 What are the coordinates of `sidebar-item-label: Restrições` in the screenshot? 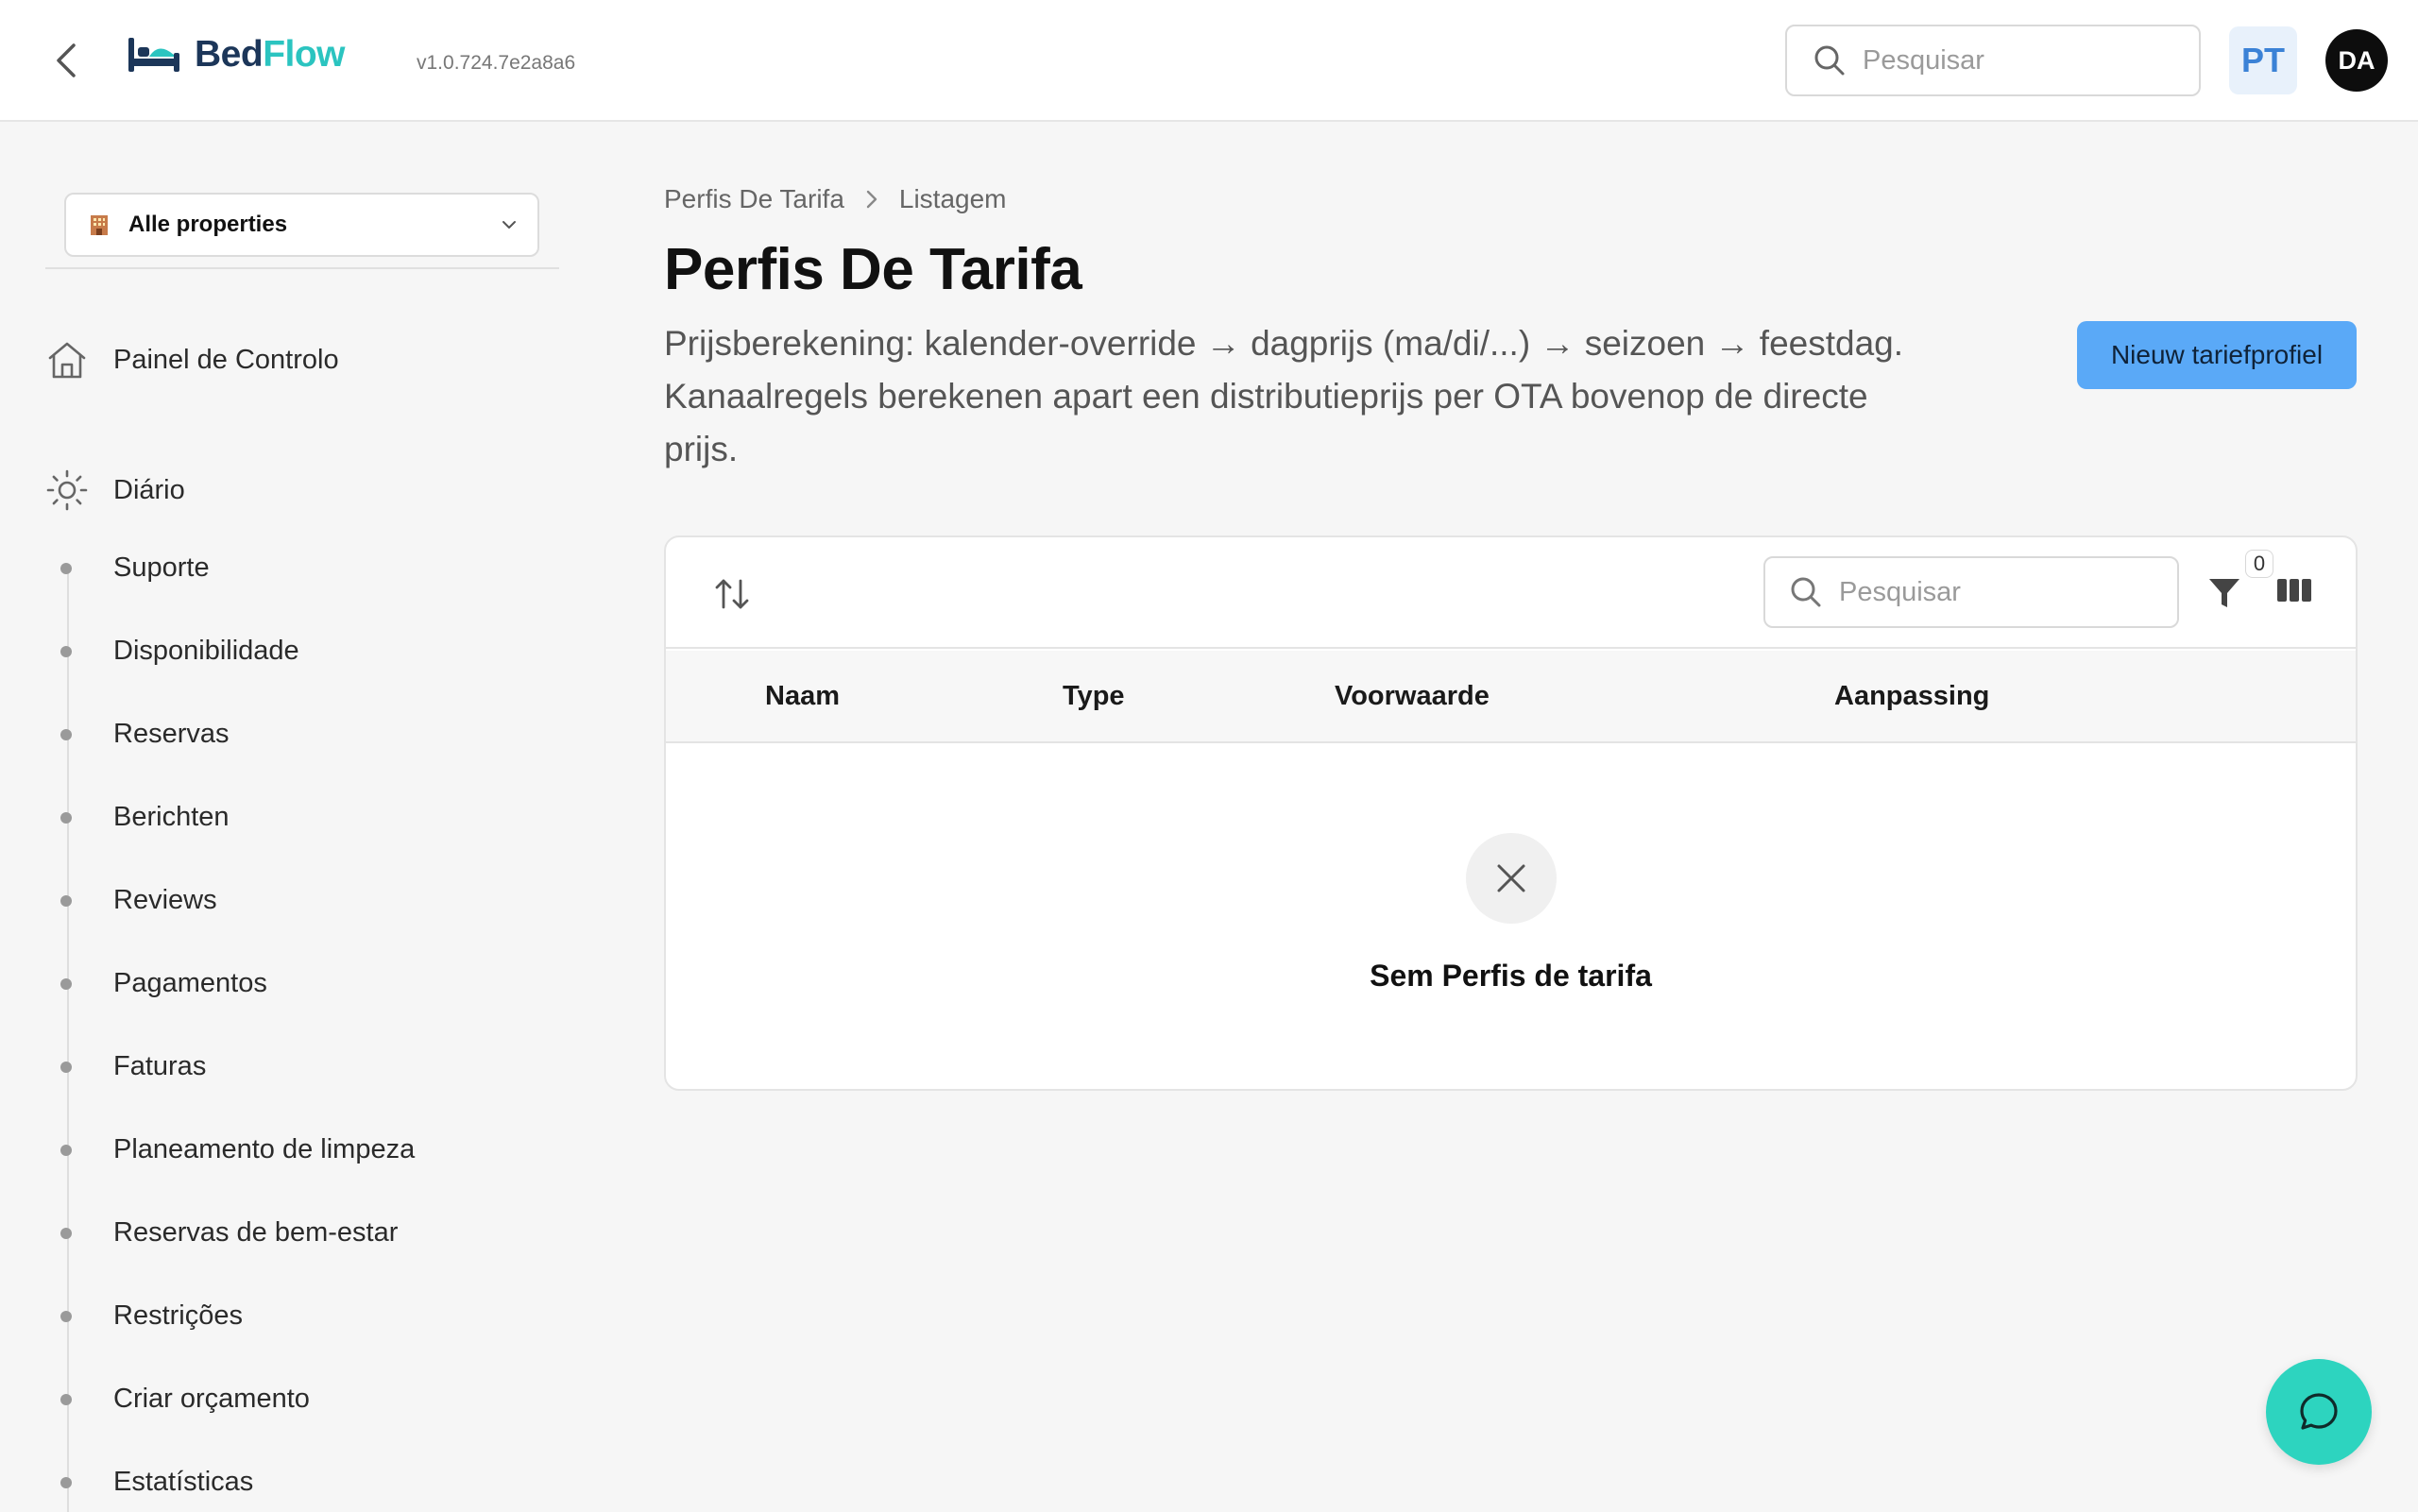 It's located at (178, 1315).